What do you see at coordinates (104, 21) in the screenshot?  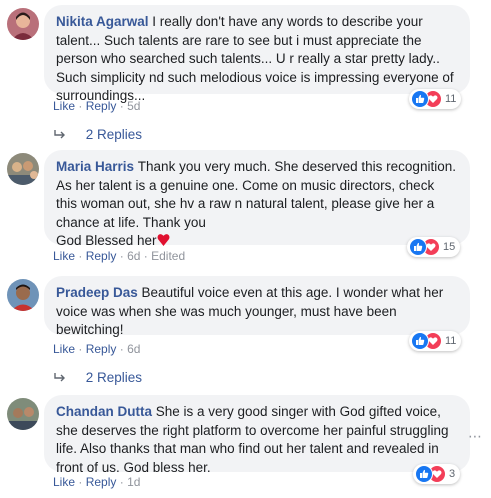 I see `comment-author: Nikita Agarwal` at bounding box center [104, 21].